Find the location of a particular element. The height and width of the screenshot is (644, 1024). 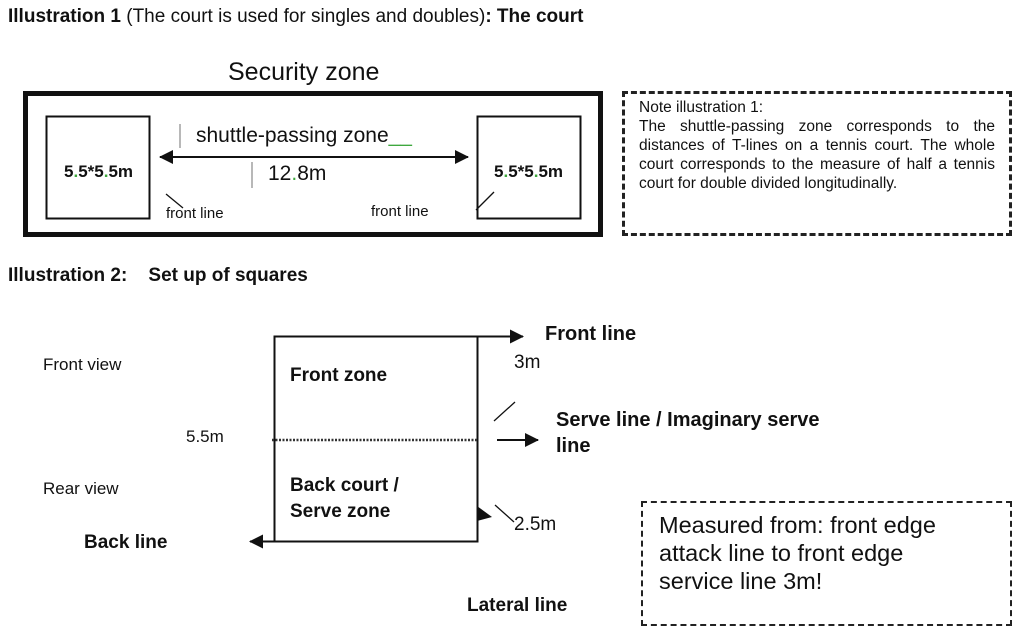

rear-view-label: Rear view is located at coordinates (81, 488).